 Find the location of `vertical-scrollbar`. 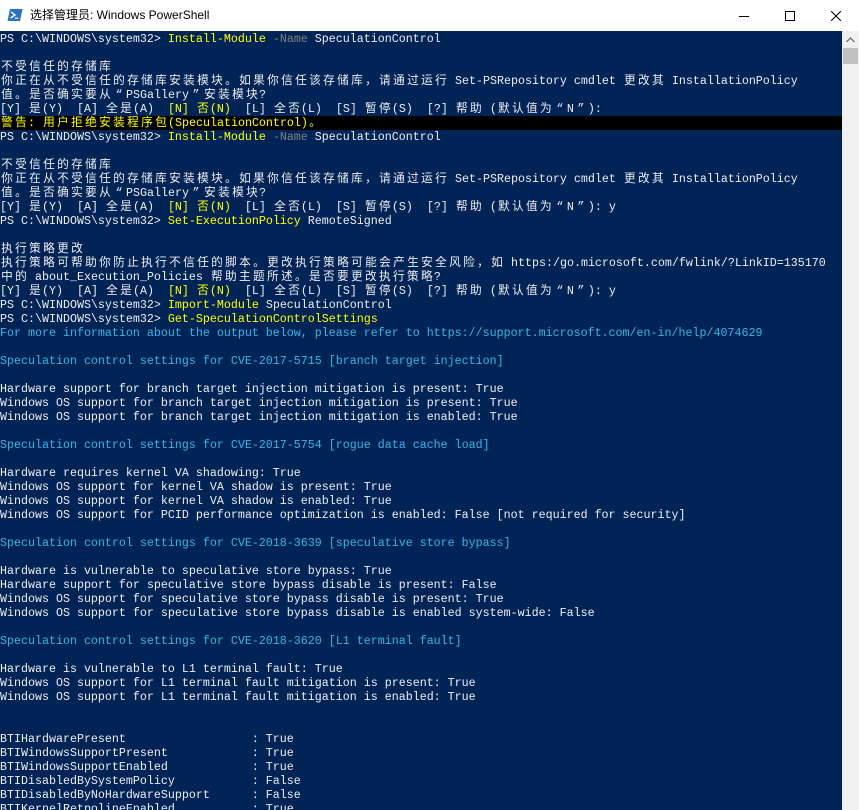

vertical-scrollbar is located at coordinates (850, 420).